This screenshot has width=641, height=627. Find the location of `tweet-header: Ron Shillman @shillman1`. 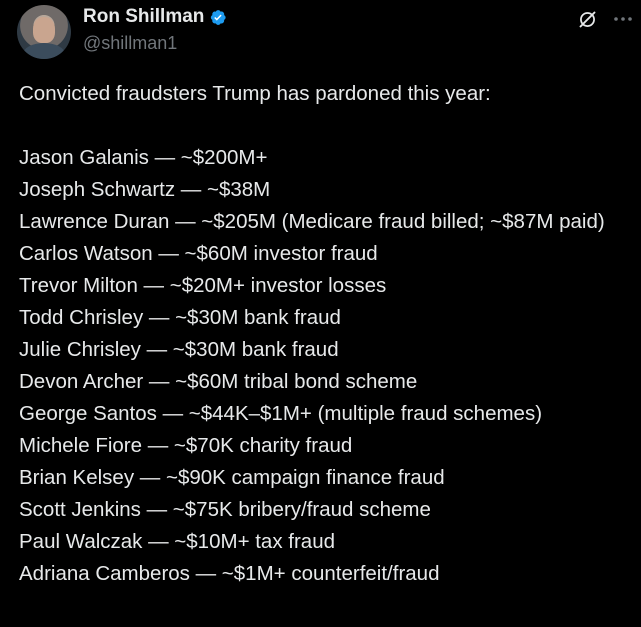

tweet-header: Ron Shillman @shillman1 is located at coordinates (155, 29).